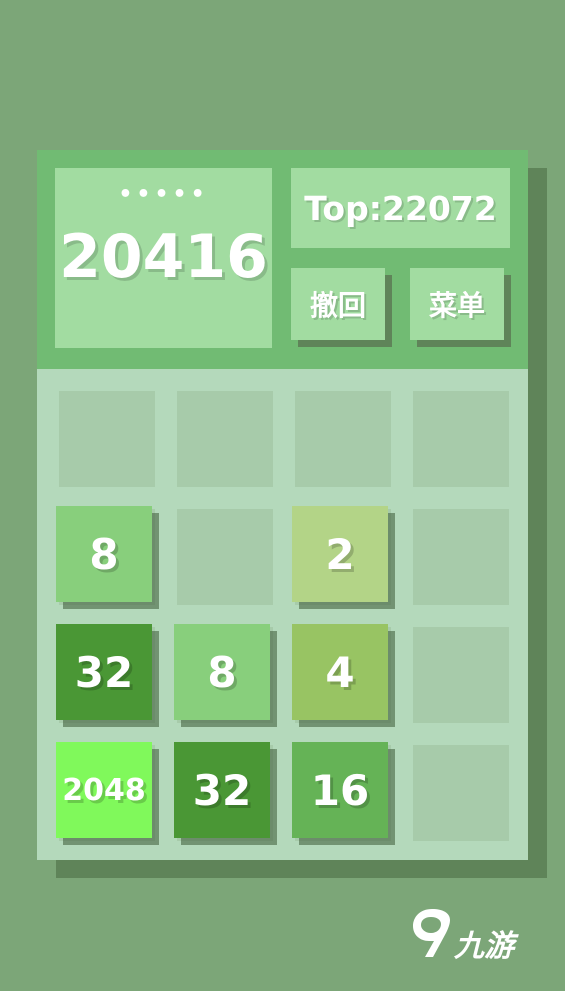  Describe the element at coordinates (484, 946) in the screenshot. I see `watermark-text: 九游` at that location.